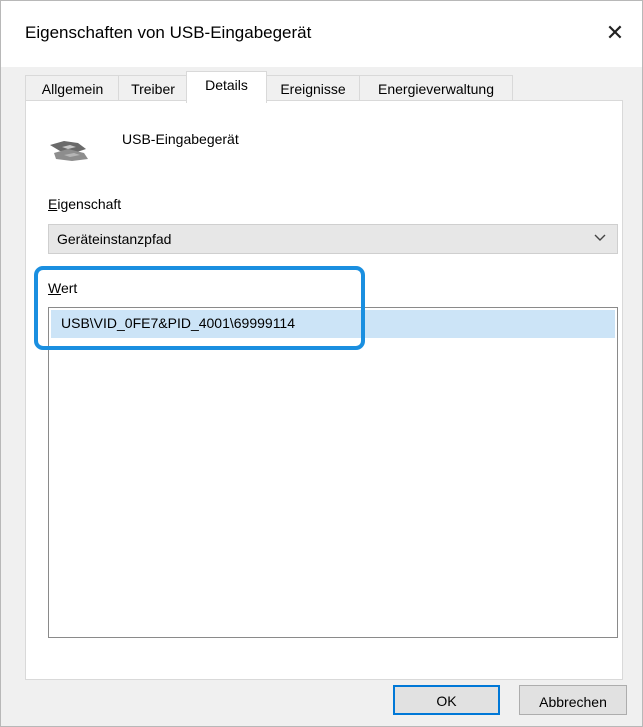 The width and height of the screenshot is (643, 727). Describe the element at coordinates (114, 239) in the screenshot. I see `property-dropdown-value: Geräteinstanzpfad` at that location.